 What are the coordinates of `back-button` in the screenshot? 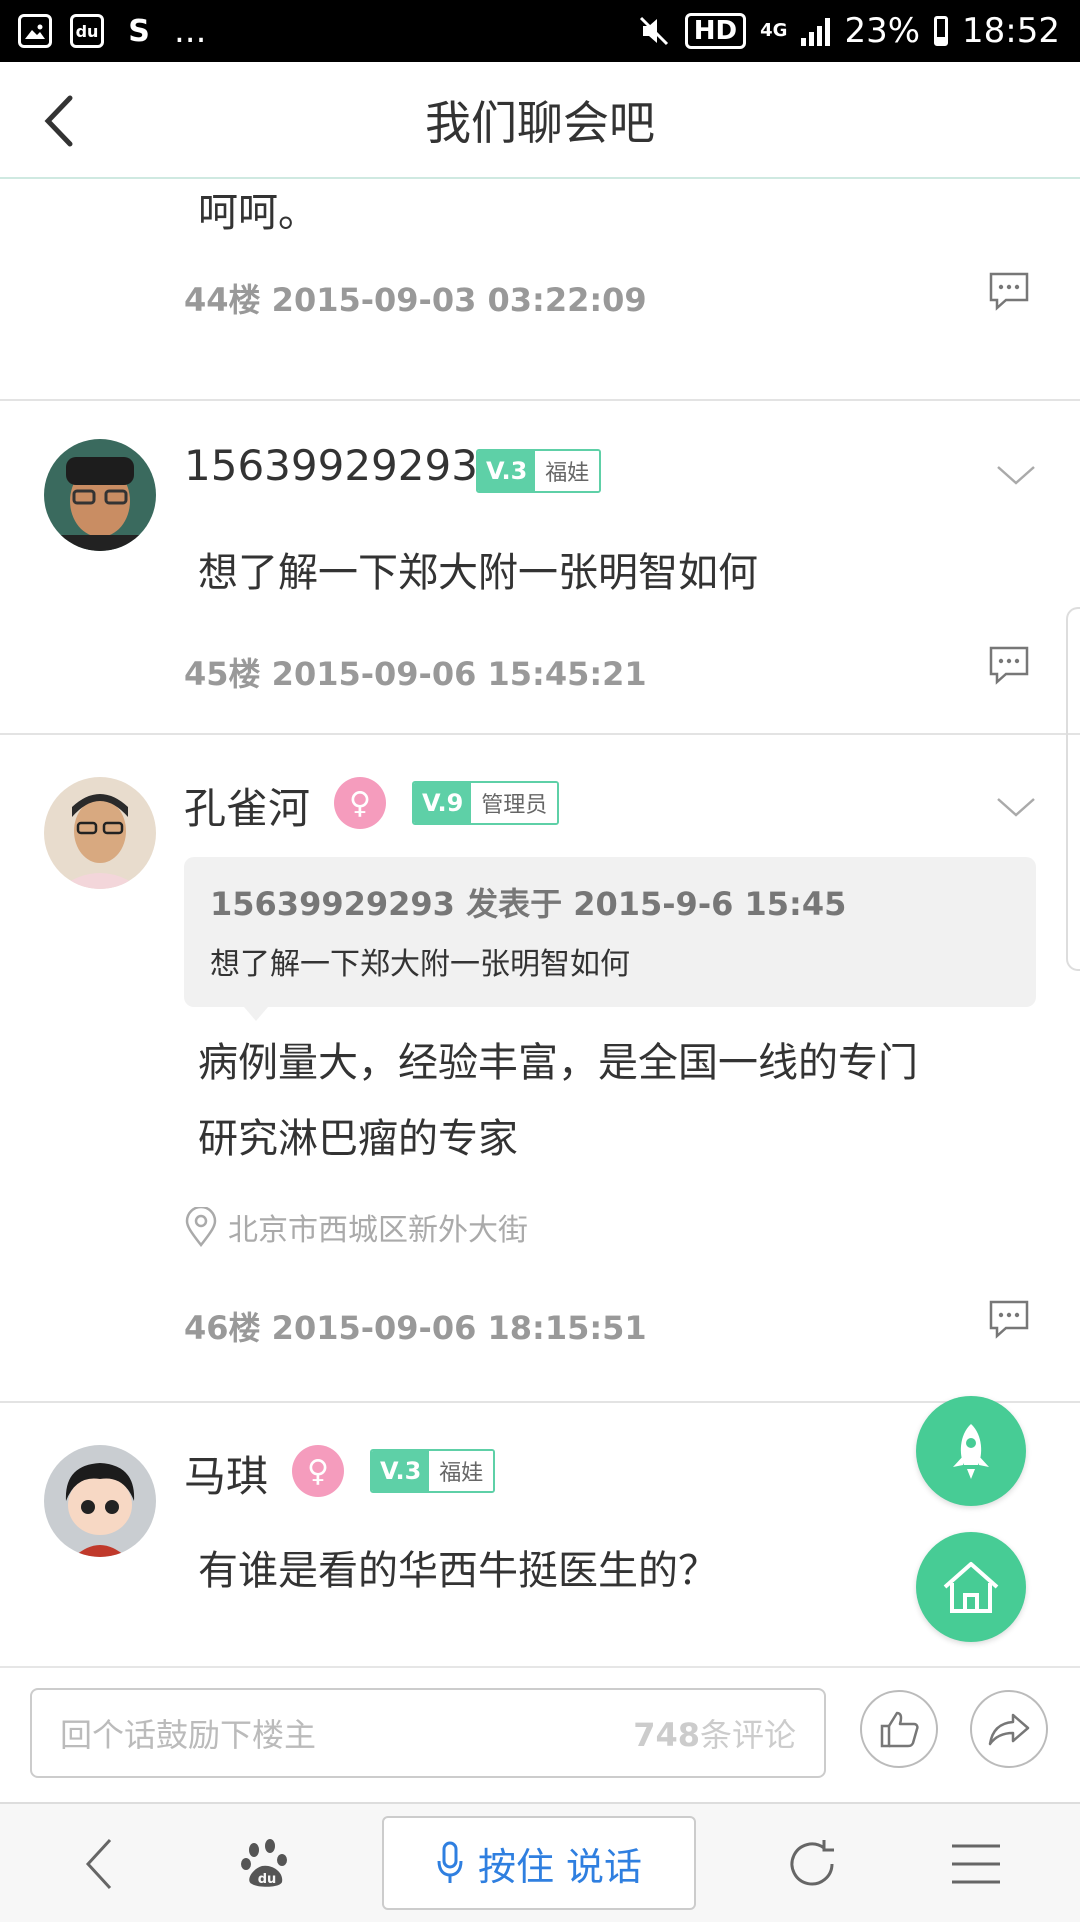 It's located at (65, 121).